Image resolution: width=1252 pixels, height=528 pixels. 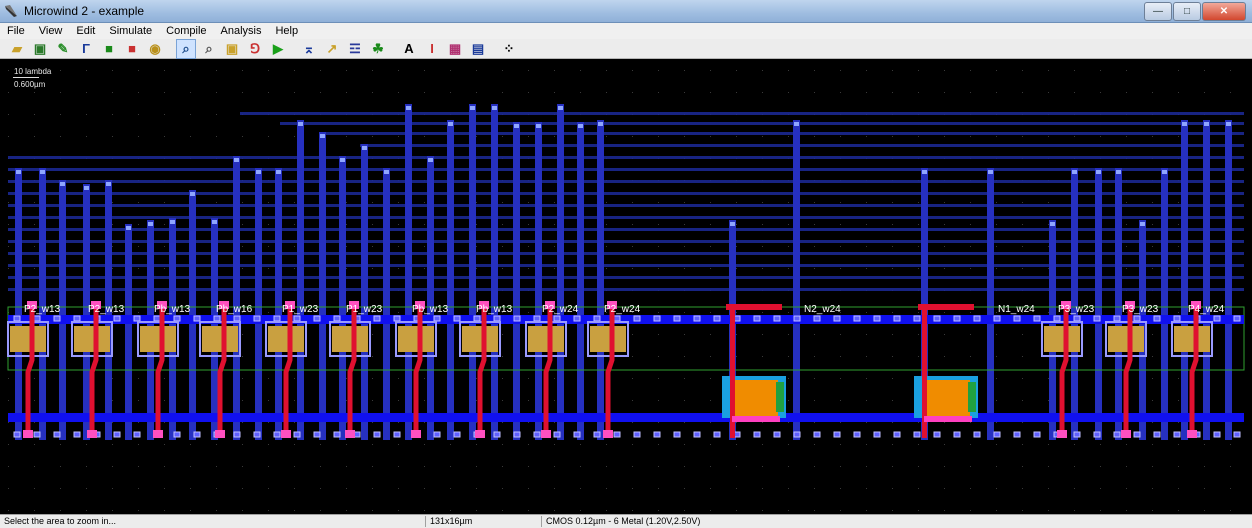 I want to click on device-icon: ◉, so click(x=155, y=49).